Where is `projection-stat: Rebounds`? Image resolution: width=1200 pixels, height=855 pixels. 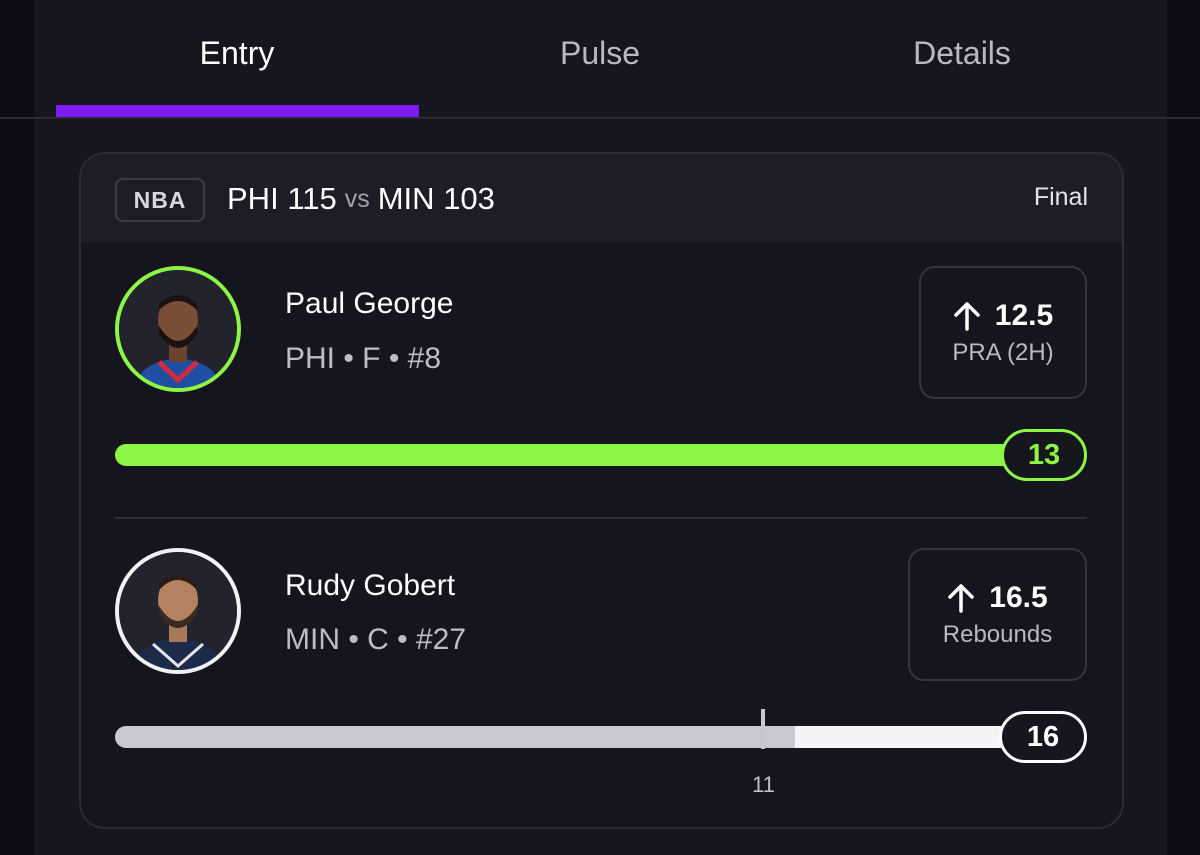 projection-stat: Rebounds is located at coordinates (997, 634).